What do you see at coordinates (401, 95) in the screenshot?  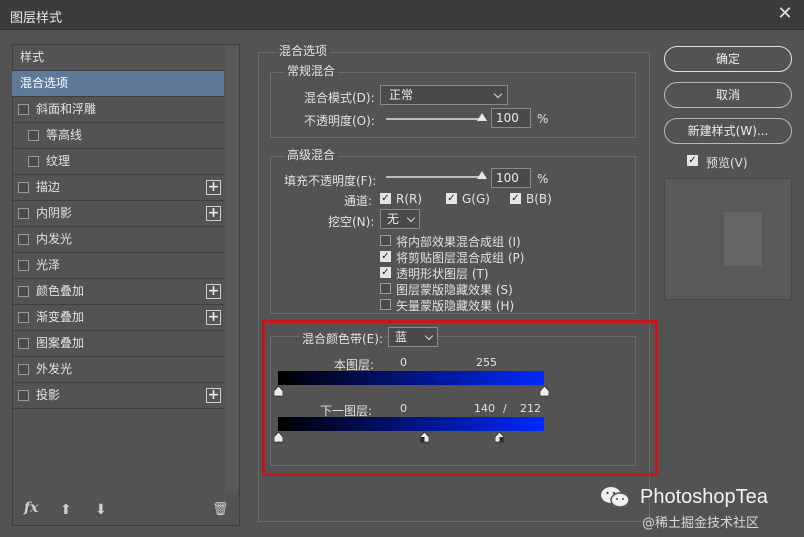 I see `blend-mode-value: 正常` at bounding box center [401, 95].